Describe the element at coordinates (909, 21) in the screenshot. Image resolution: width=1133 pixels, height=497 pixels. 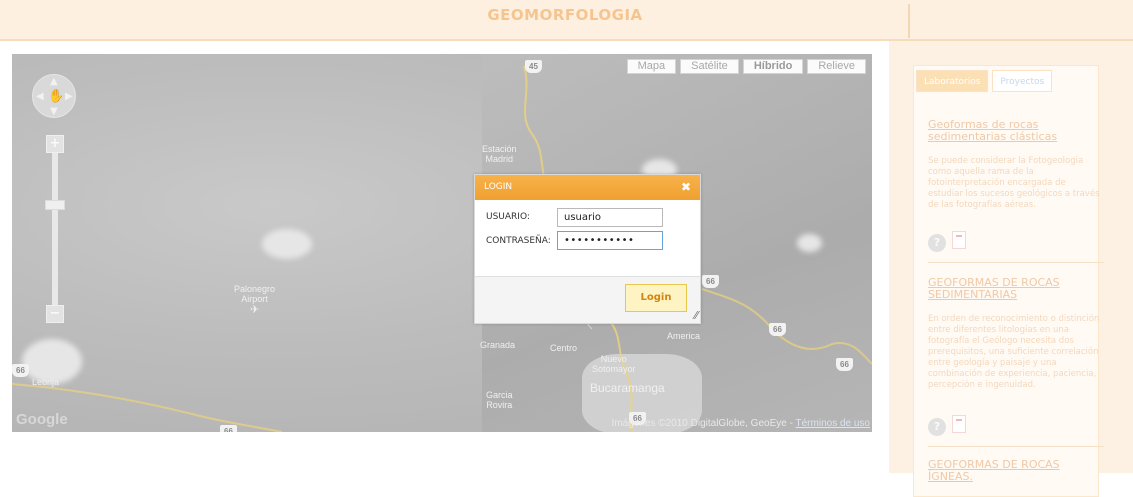
I see `header-divider` at that location.